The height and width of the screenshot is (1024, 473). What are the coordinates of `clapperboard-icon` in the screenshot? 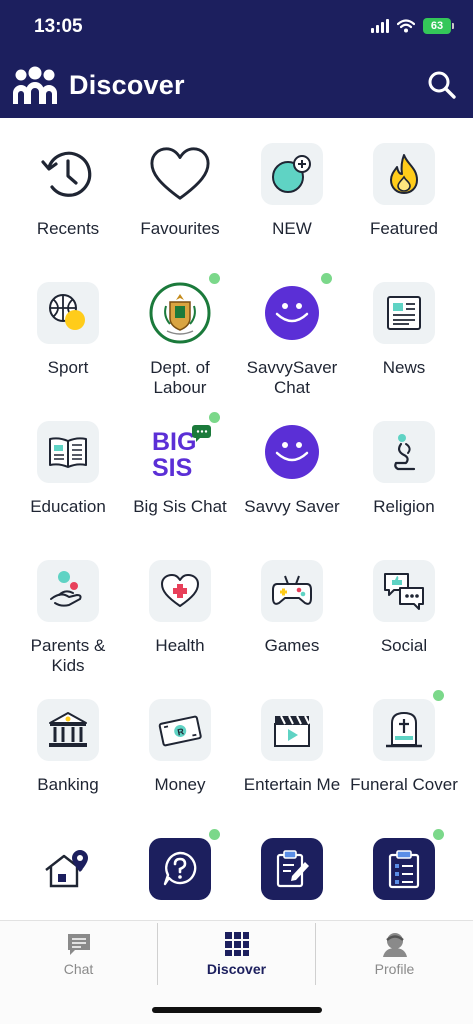 It's located at (292, 731).